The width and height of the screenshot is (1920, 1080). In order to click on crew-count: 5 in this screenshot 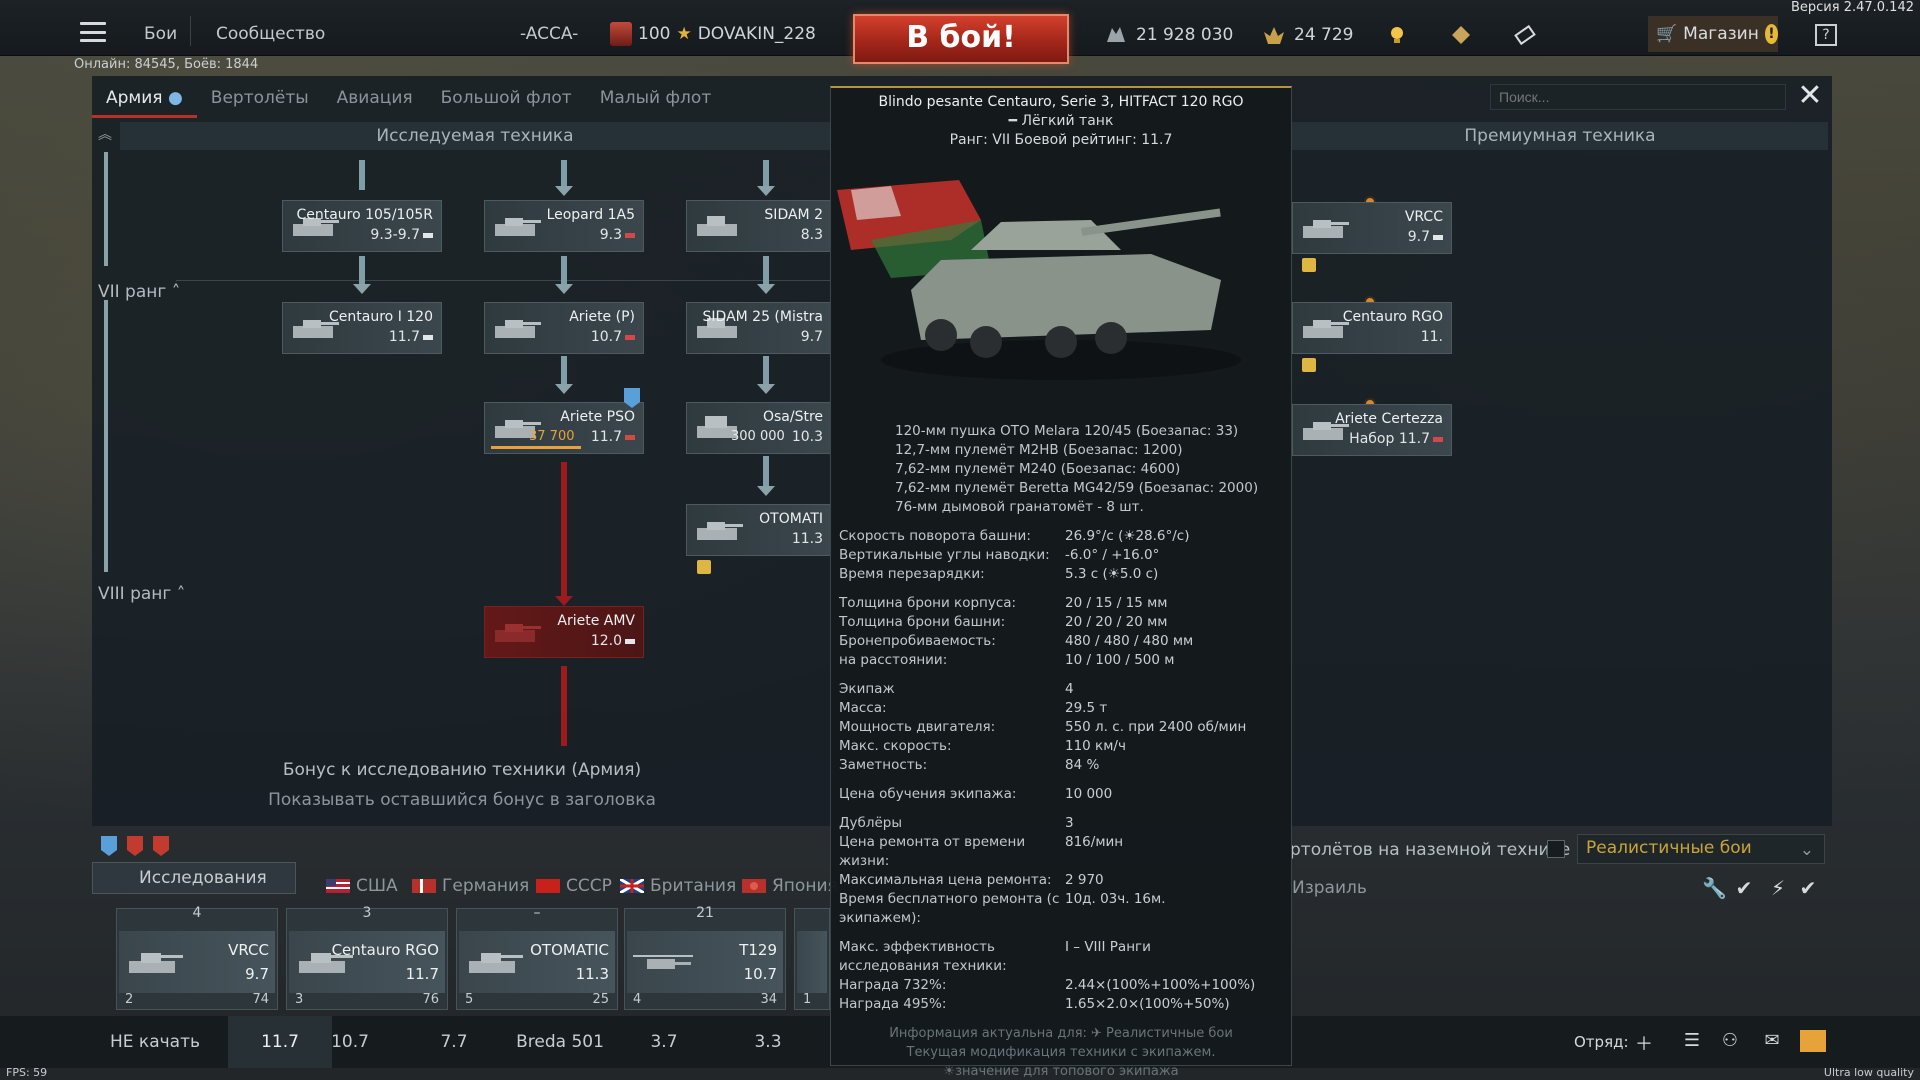, I will do `click(469, 999)`.